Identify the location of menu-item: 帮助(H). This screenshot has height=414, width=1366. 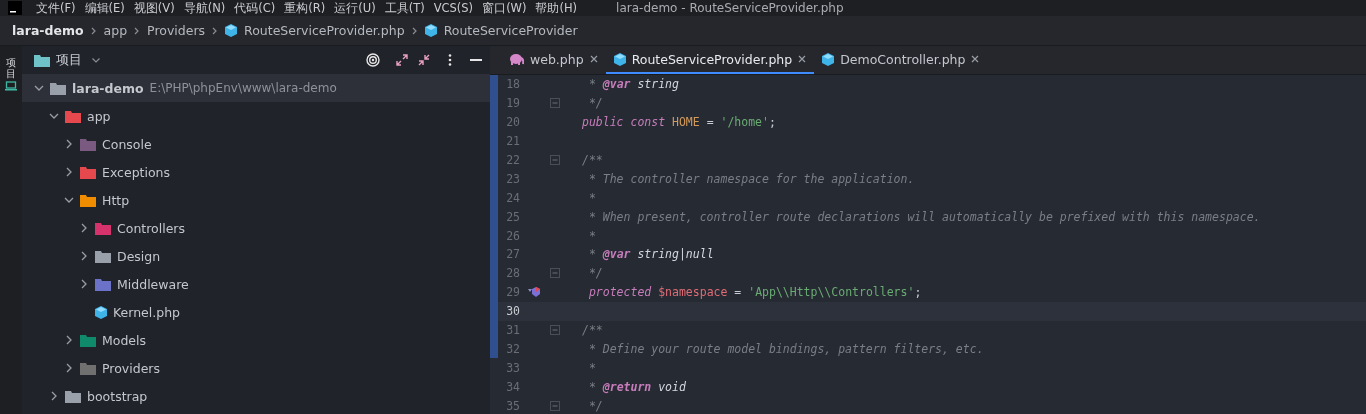
(556, 8).